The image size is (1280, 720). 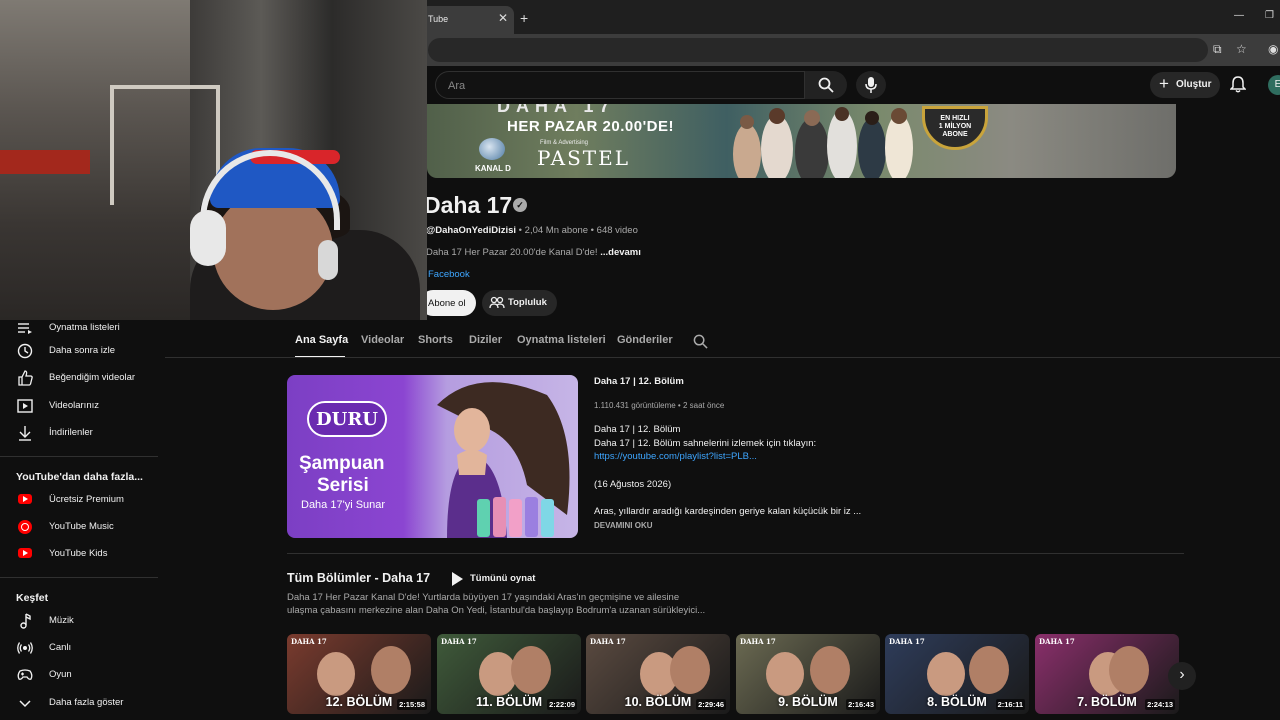 I want to click on tab-home: Ana Sayfa, so click(x=321, y=340).